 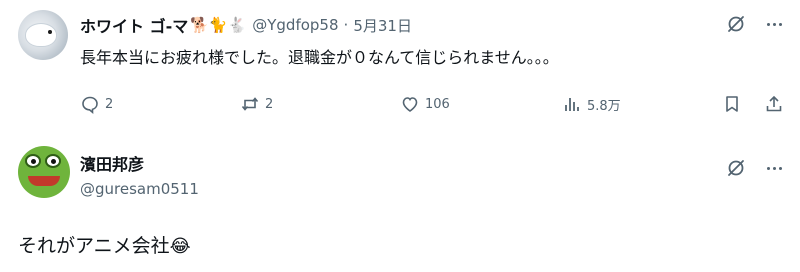 I want to click on like-button: 106, so click(x=425, y=104).